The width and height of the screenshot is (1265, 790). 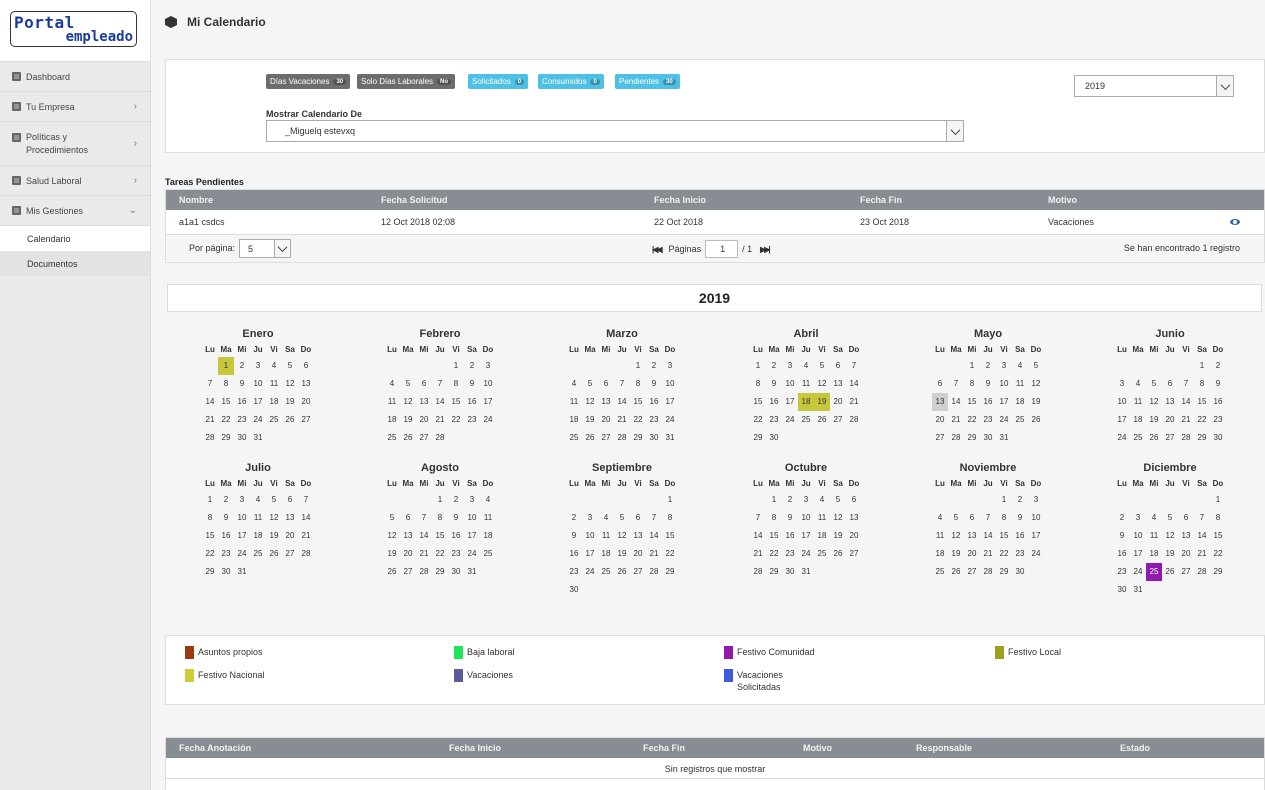 What do you see at coordinates (758, 572) in the screenshot?
I see `calendar-day: 28` at bounding box center [758, 572].